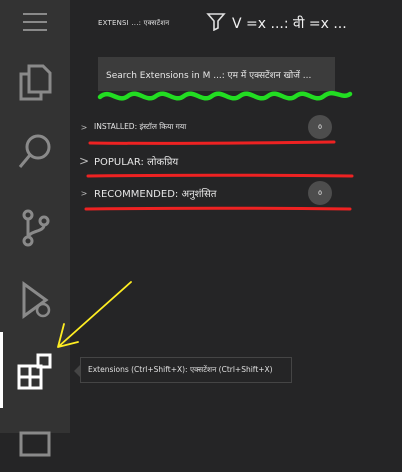 This screenshot has height=472, width=402. What do you see at coordinates (35, 300) in the screenshot?
I see `run-debug-icon` at bounding box center [35, 300].